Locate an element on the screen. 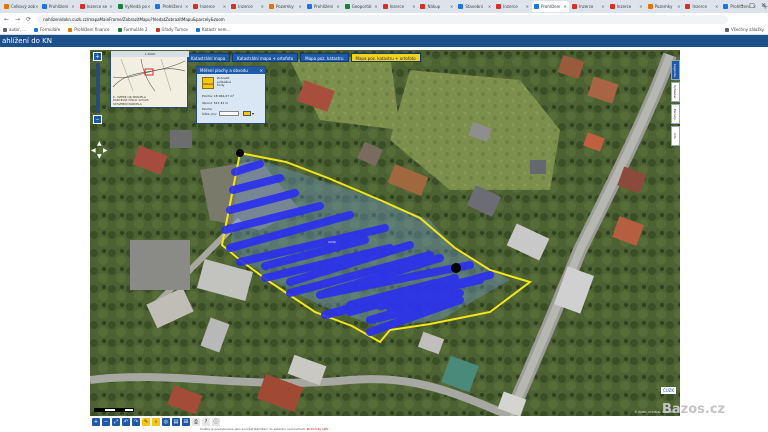 The image size is (768, 432). browser-tab: Geoportál ✕ is located at coordinates (361, 6).